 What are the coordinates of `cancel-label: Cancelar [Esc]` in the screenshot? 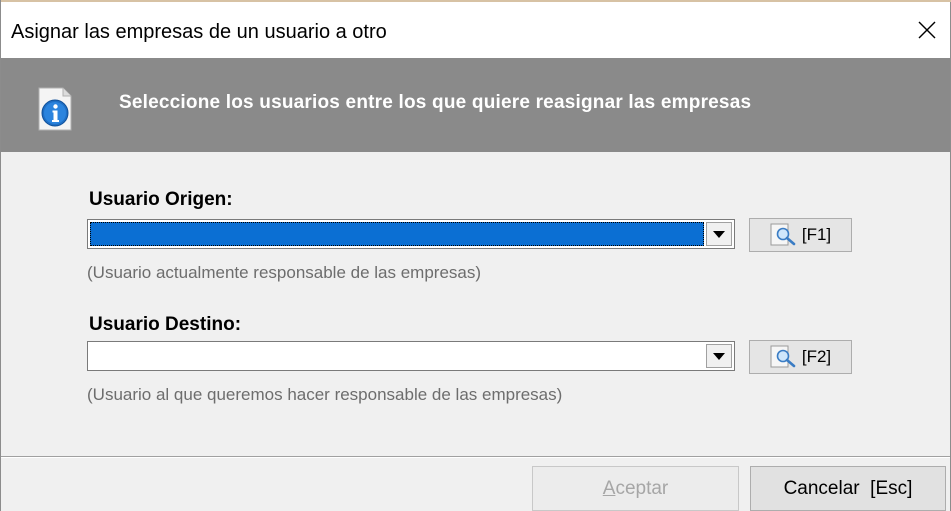 It's located at (848, 488).